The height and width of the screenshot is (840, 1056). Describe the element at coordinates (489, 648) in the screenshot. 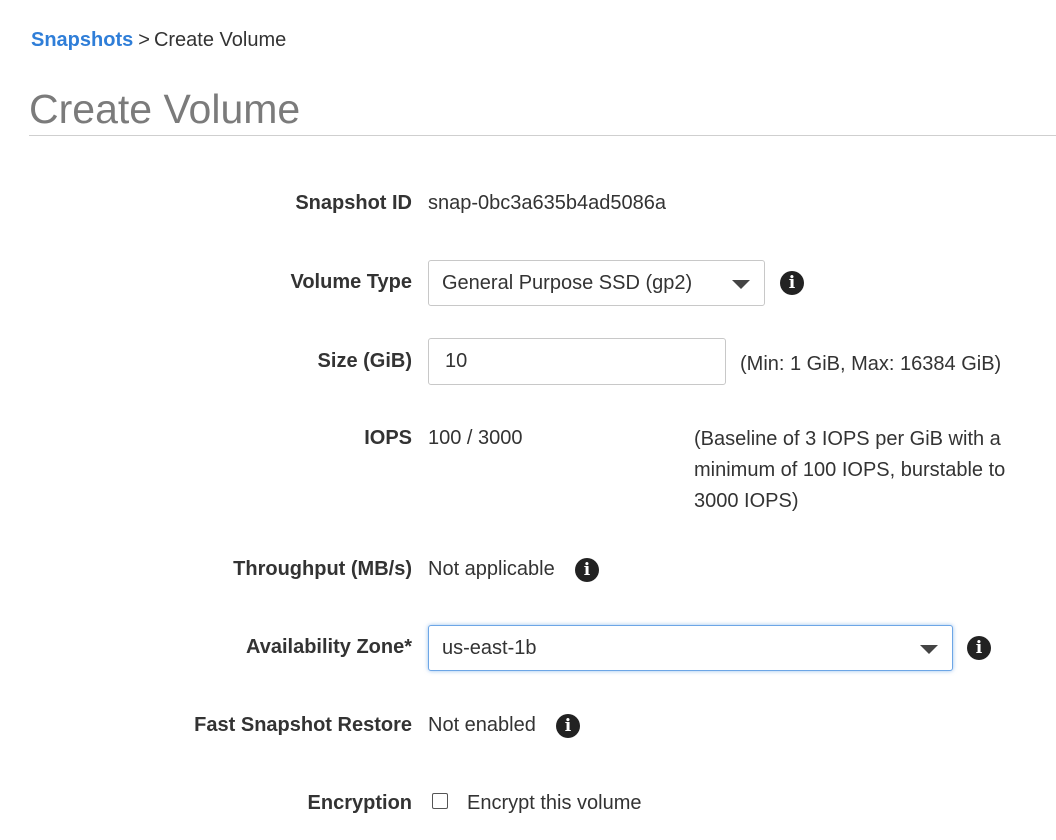

I see `availability-zone-selected-value: us-east-1b` at that location.